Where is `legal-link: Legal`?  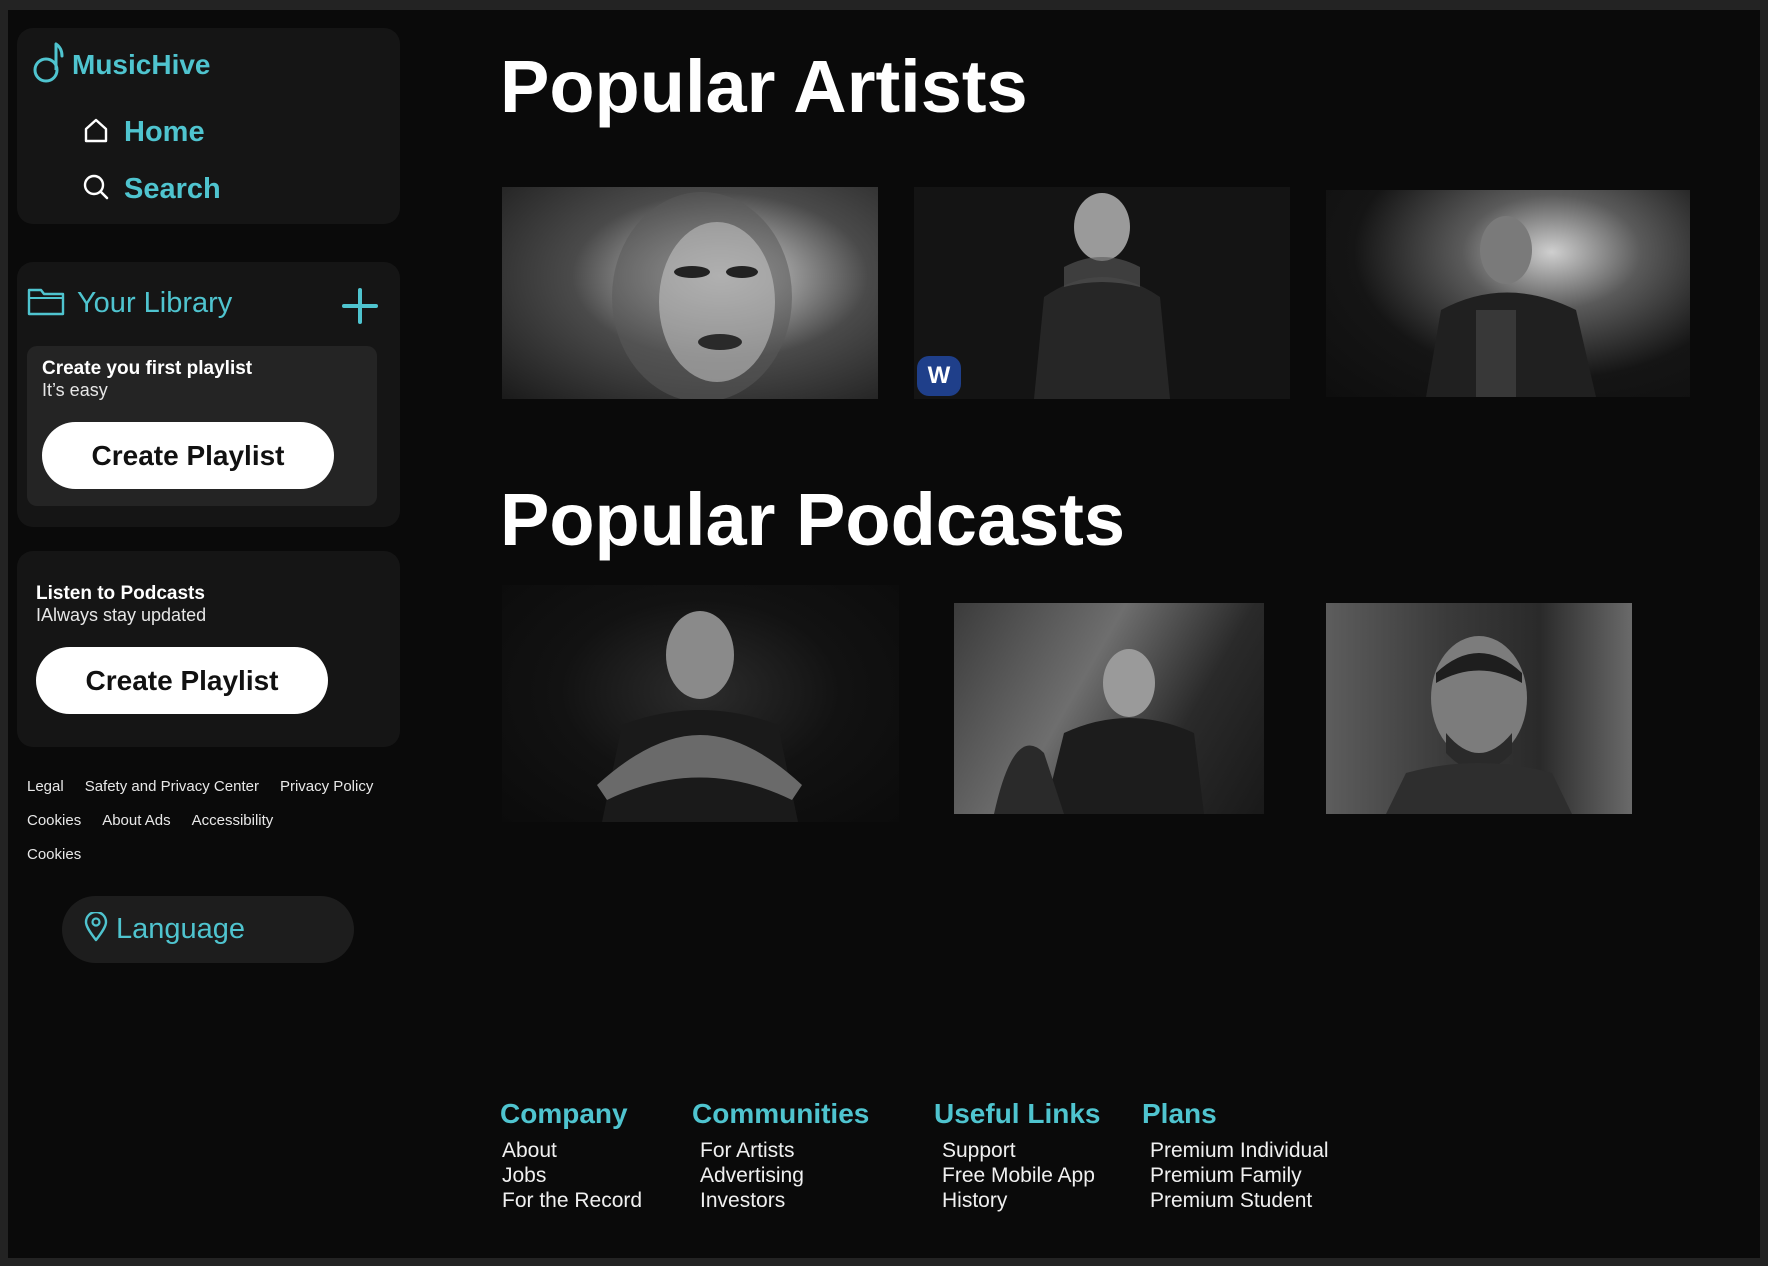 legal-link: Legal is located at coordinates (45, 787).